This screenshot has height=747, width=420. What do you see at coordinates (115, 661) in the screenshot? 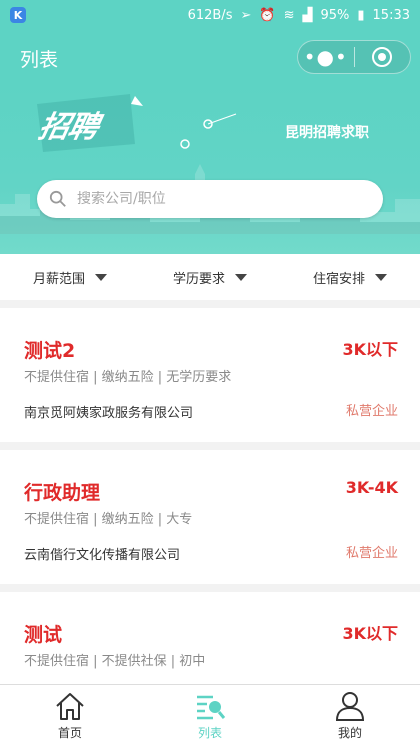
I see `job-tags: 不提供住宿 | 不提供社保 | 初中` at bounding box center [115, 661].